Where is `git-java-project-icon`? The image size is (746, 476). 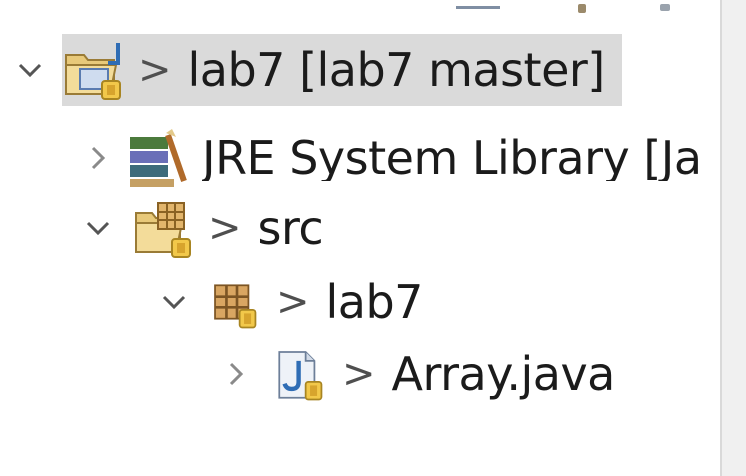
git-java-project-icon is located at coordinates (95, 70).